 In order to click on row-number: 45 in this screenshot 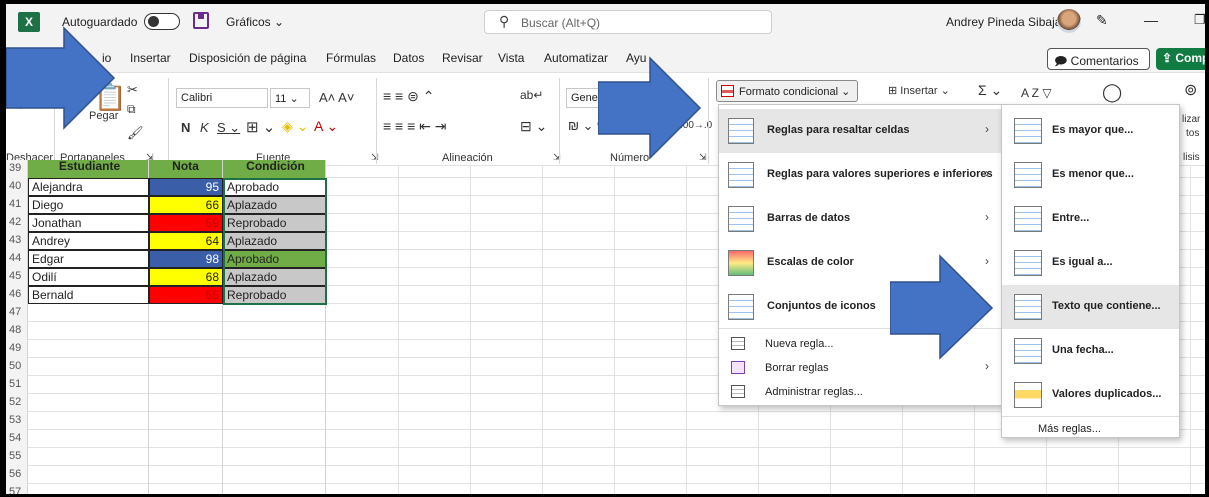, I will do `click(17, 277)`.